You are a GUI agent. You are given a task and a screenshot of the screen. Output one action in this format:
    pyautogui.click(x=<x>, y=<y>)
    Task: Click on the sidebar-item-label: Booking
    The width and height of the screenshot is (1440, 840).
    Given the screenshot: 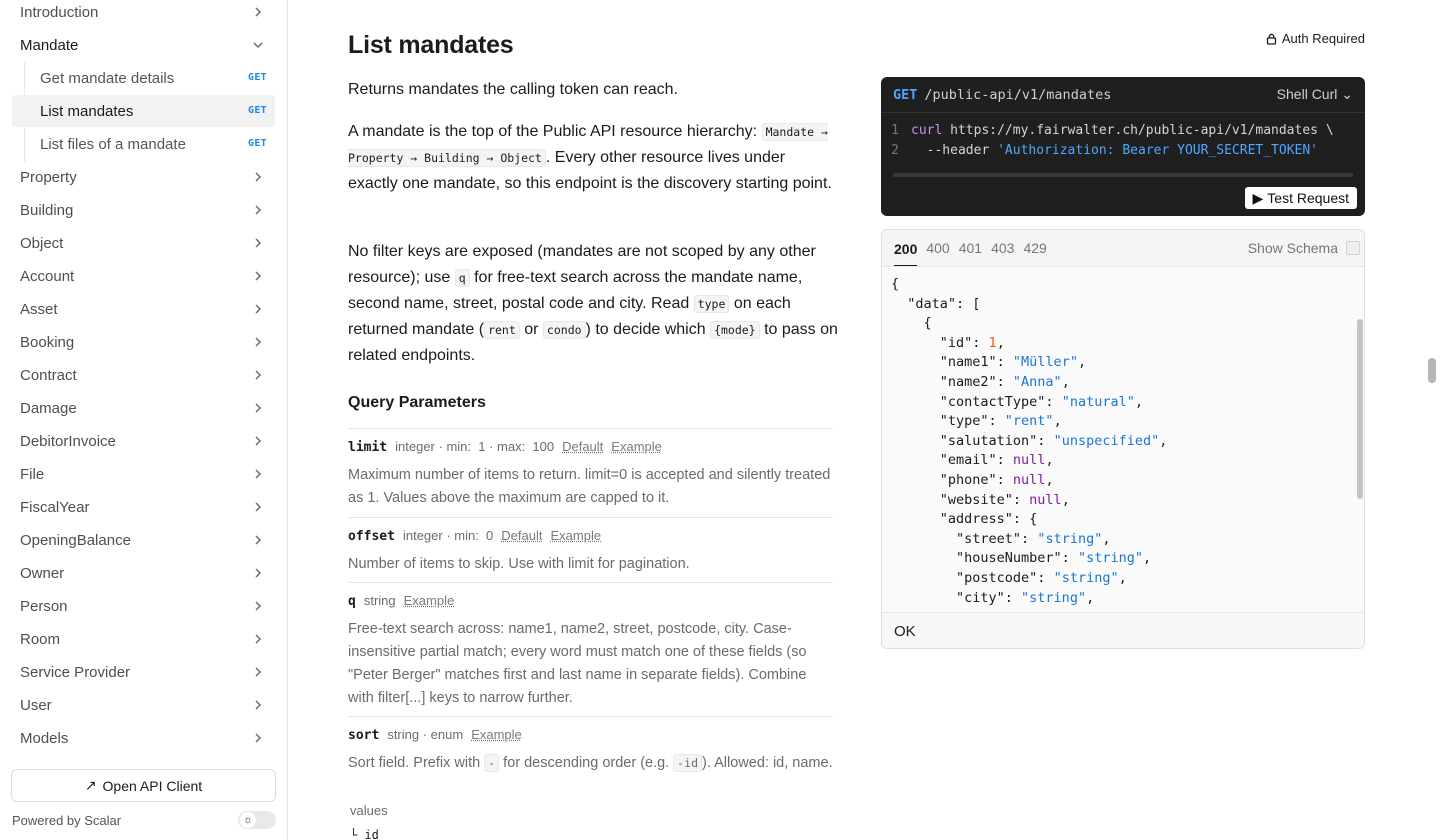 What is the action you would take?
    pyautogui.click(x=47, y=342)
    